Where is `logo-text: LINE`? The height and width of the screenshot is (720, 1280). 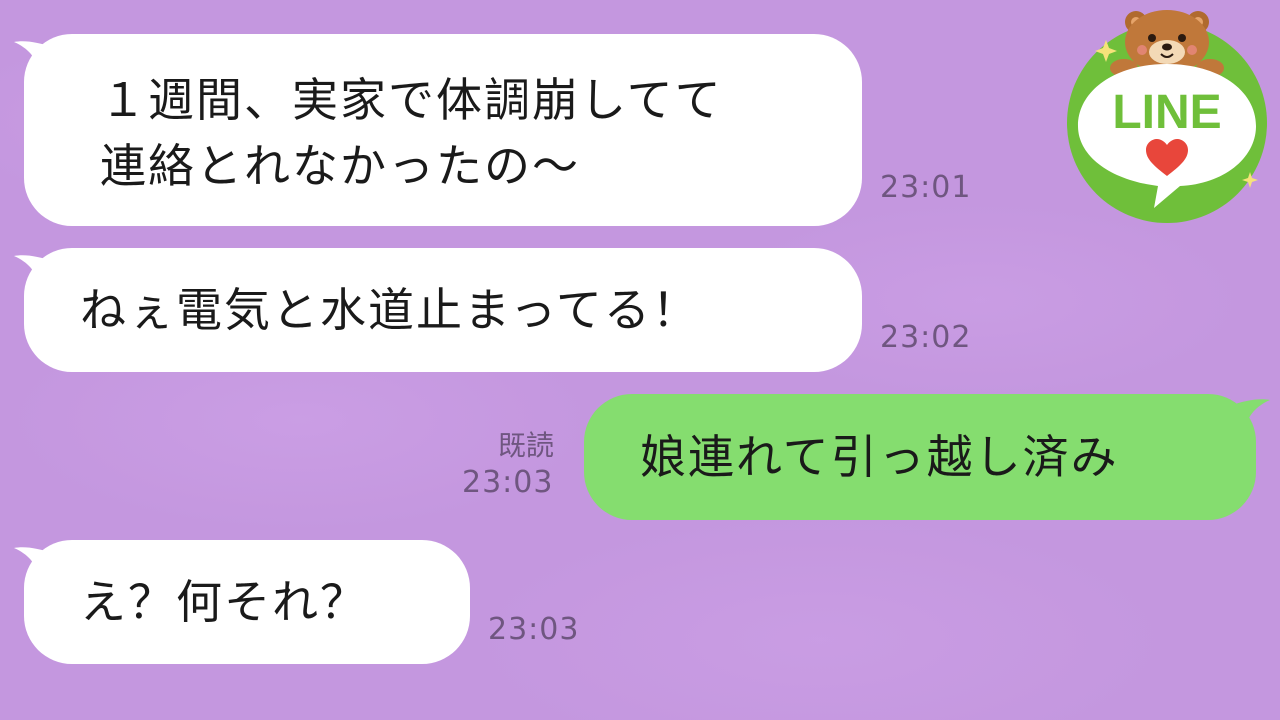
logo-text: LINE is located at coordinates (1166, 112).